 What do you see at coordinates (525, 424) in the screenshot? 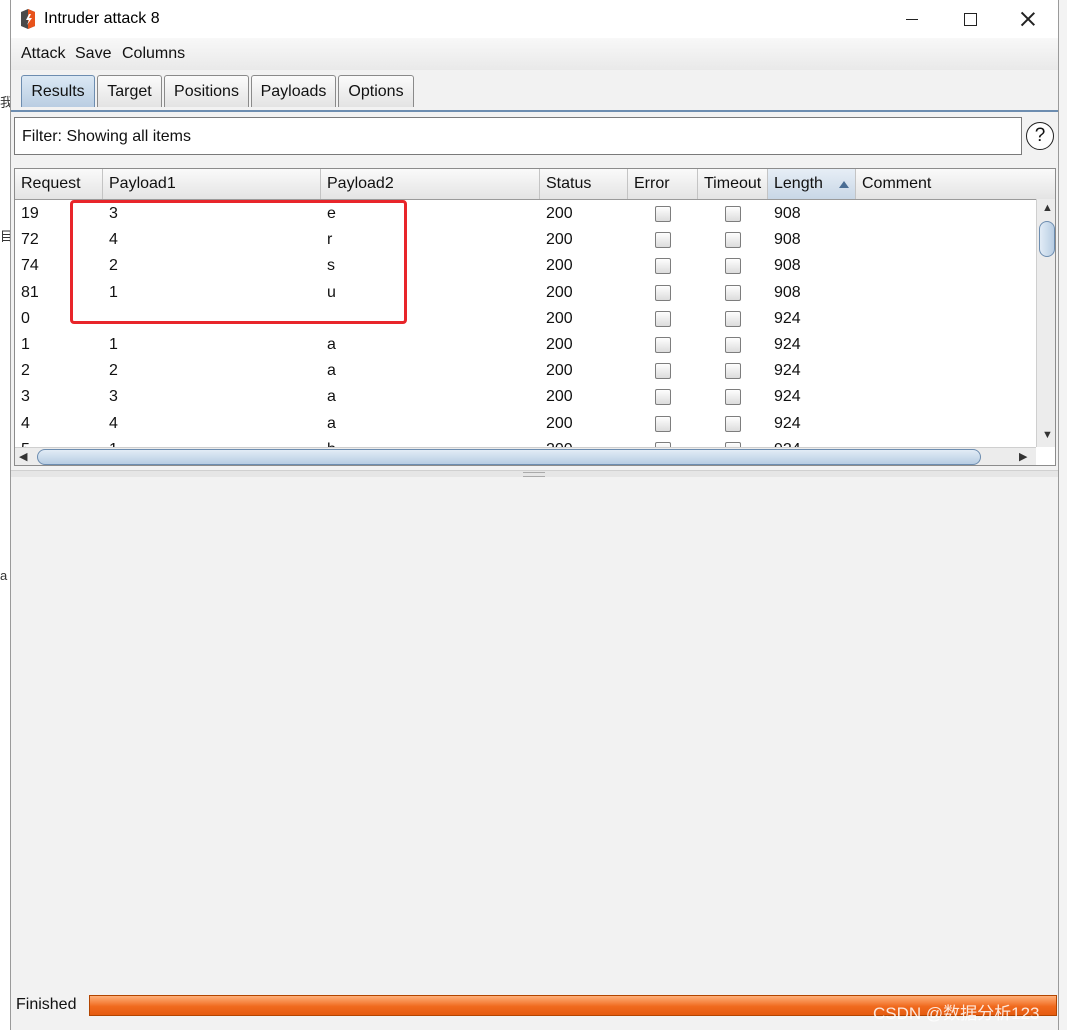
I see `table-row: 4 4 a 200 924` at bounding box center [525, 424].